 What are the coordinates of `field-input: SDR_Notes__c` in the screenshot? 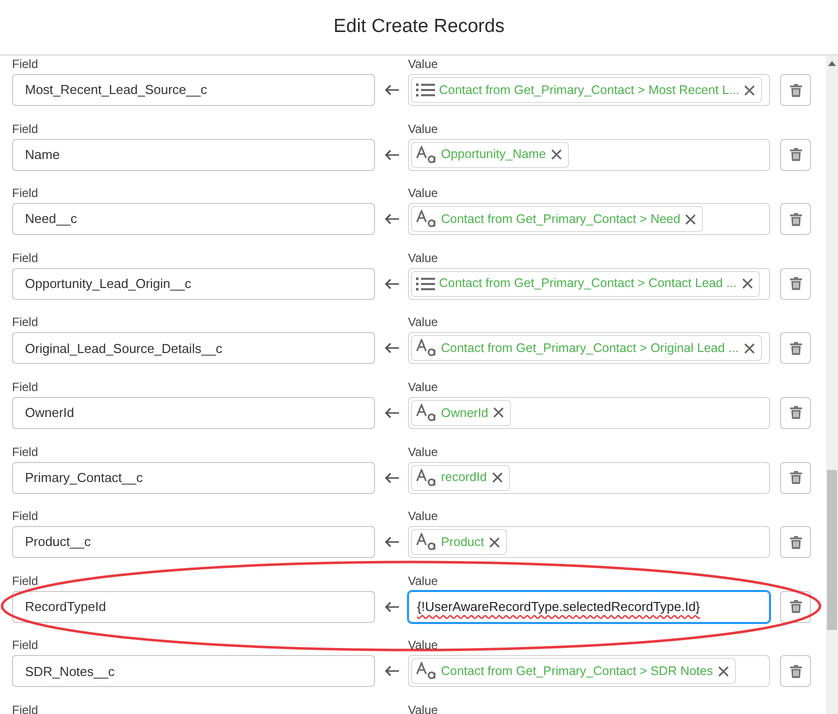 It's located at (193, 671).